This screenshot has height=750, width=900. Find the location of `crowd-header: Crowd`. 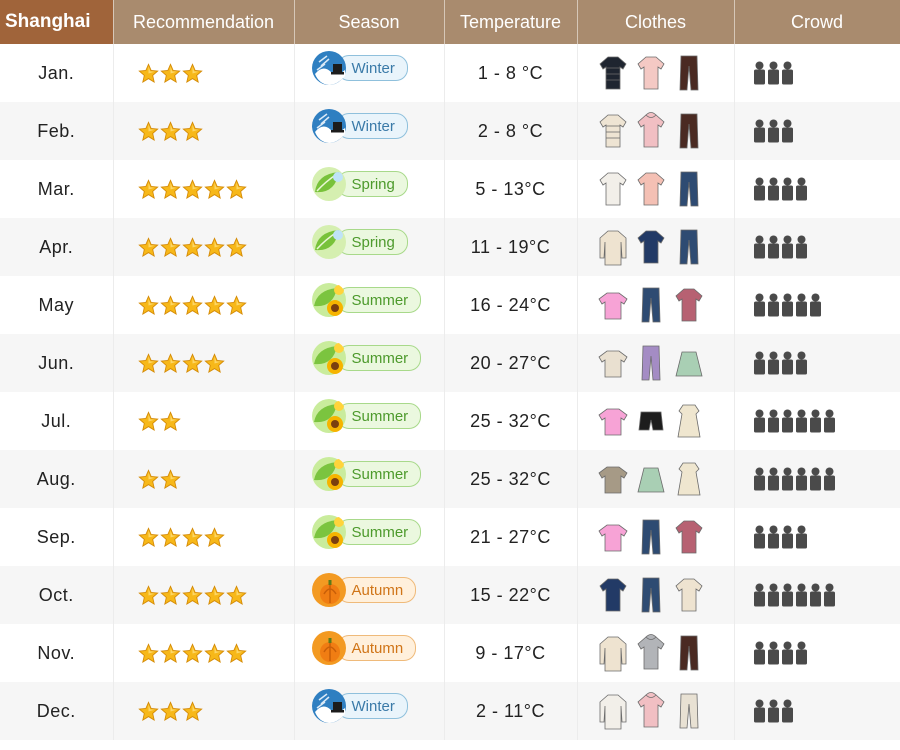

crowd-header: Crowd is located at coordinates (817, 22).